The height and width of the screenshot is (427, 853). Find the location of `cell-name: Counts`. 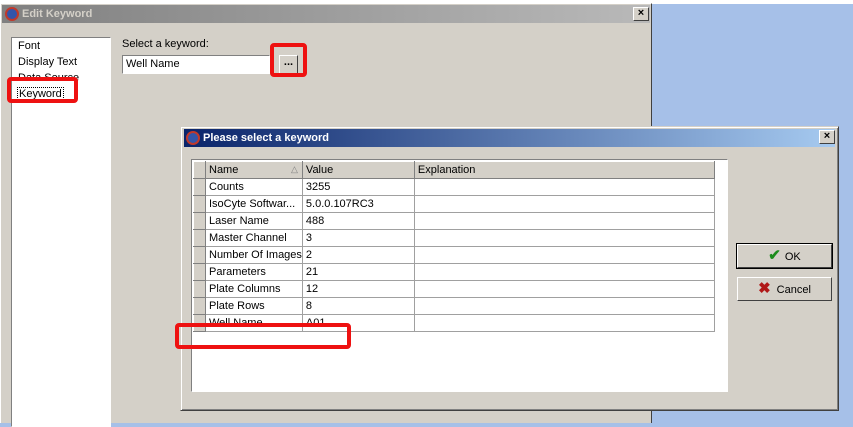

cell-name: Counts is located at coordinates (254, 187).